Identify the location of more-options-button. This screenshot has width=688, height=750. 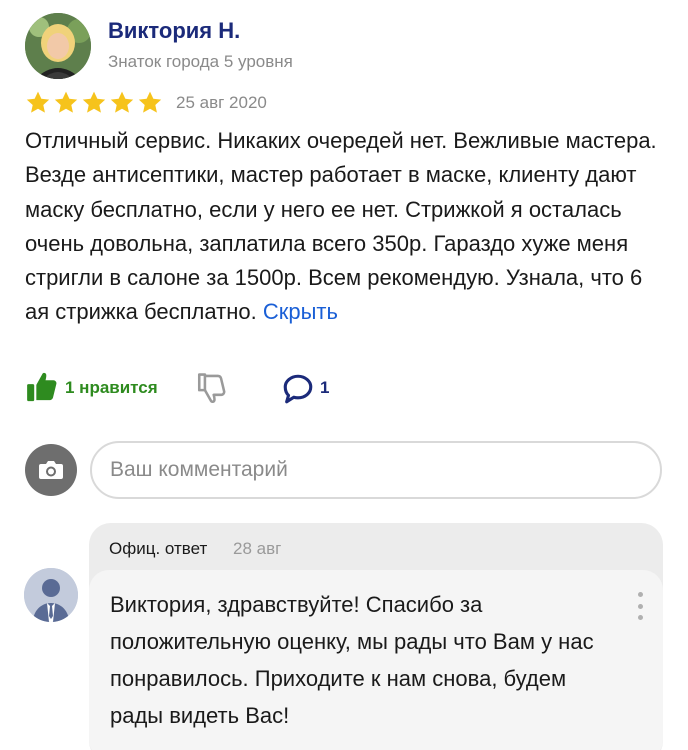
(640, 606).